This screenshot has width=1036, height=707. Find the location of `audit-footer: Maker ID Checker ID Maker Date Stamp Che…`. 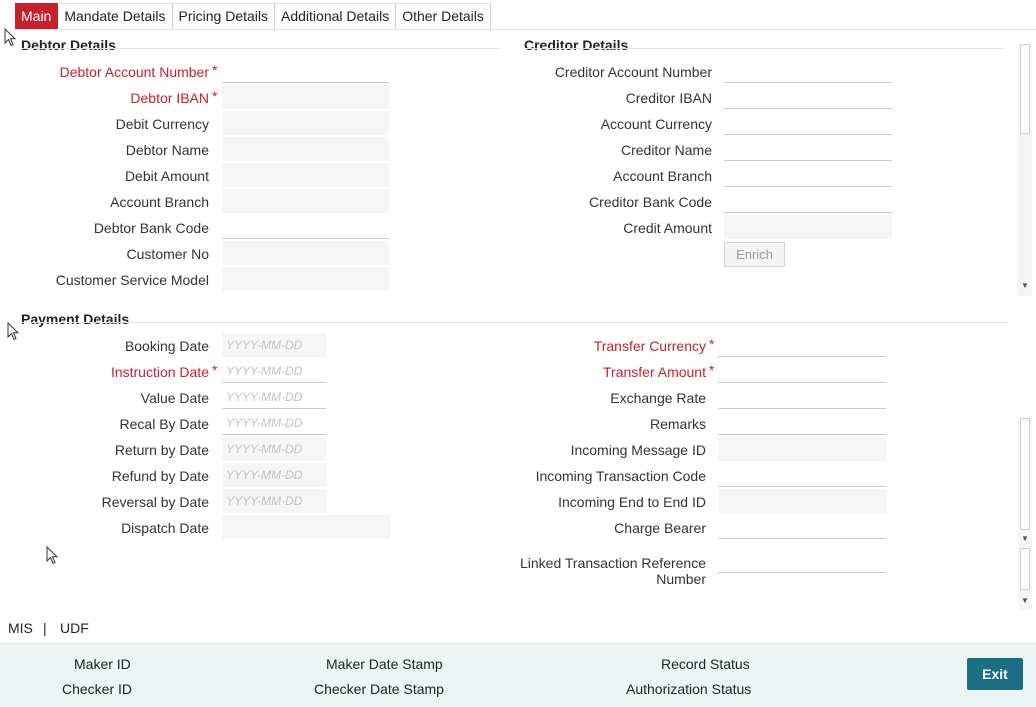

audit-footer: Maker ID Checker ID Maker Date Stamp Che… is located at coordinates (518, 675).